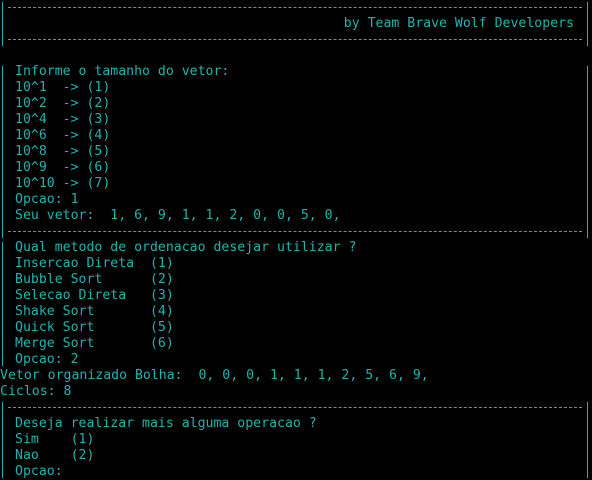 This screenshot has height=480, width=592. I want to click on sort-option: Insercao Direta (1), so click(94, 263).